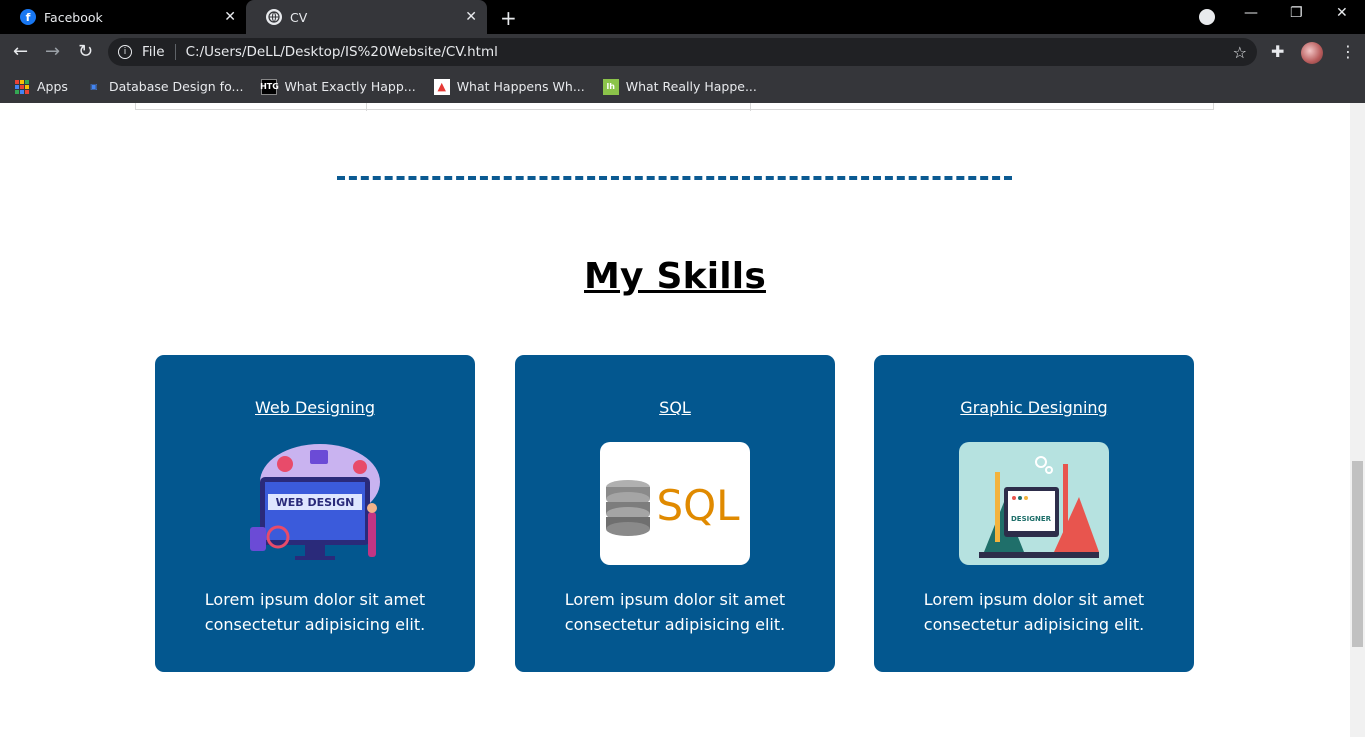 The image size is (1365, 737). I want to click on facebook-icon: f, so click(28, 17).